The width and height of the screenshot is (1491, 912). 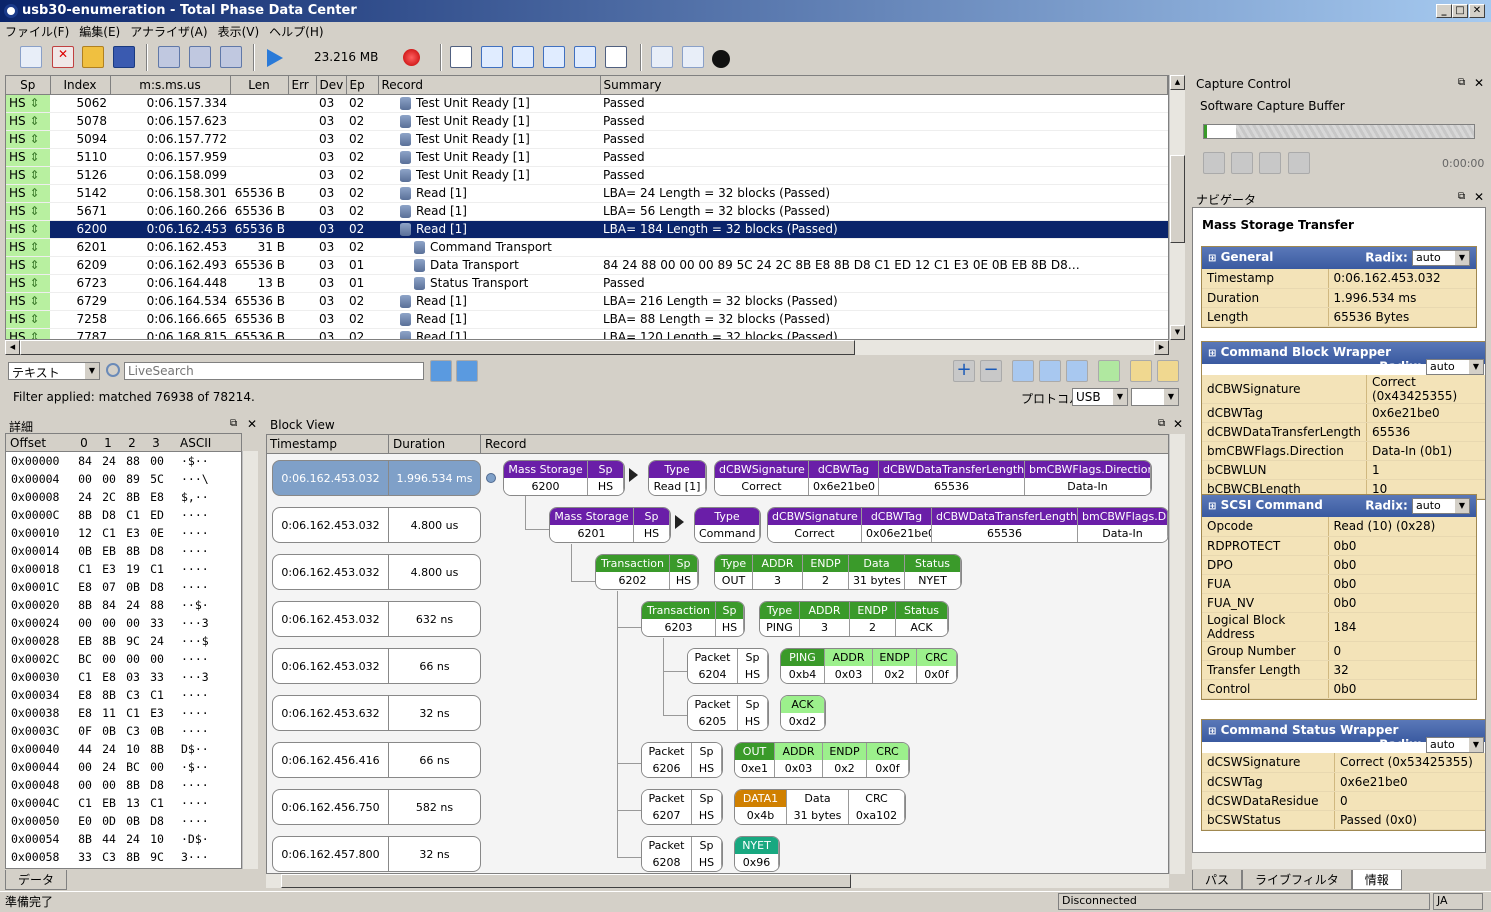 I want to click on nav-field-row: dCSWTag 0x6e21be0, so click(x=1343, y=782).